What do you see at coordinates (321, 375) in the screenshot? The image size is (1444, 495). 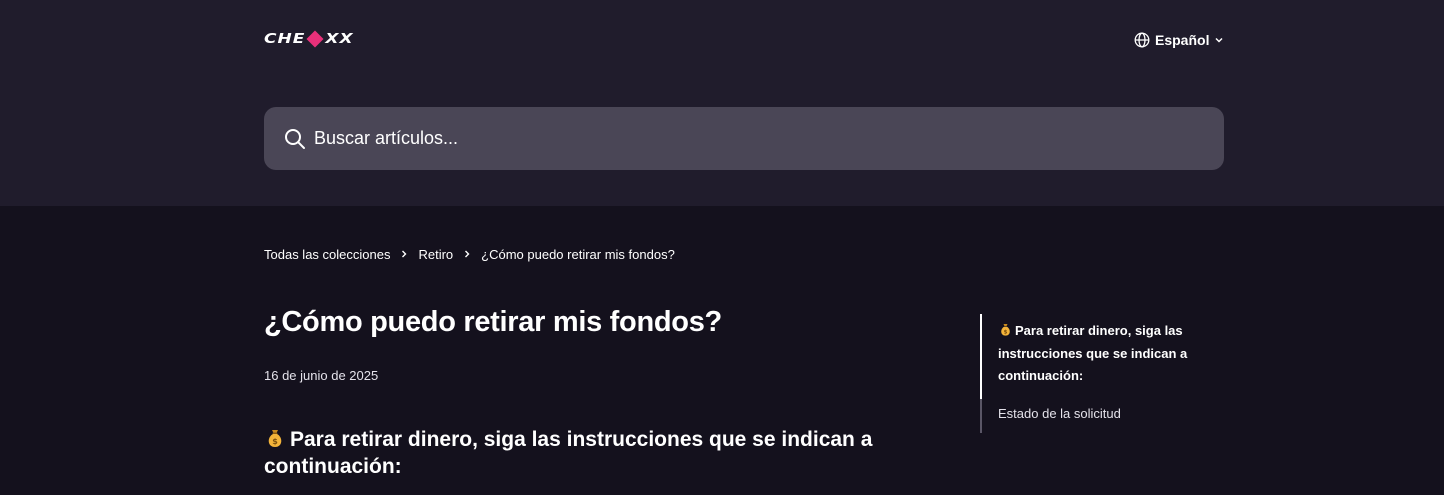 I see `article-date: 16 de junio de 2025` at bounding box center [321, 375].